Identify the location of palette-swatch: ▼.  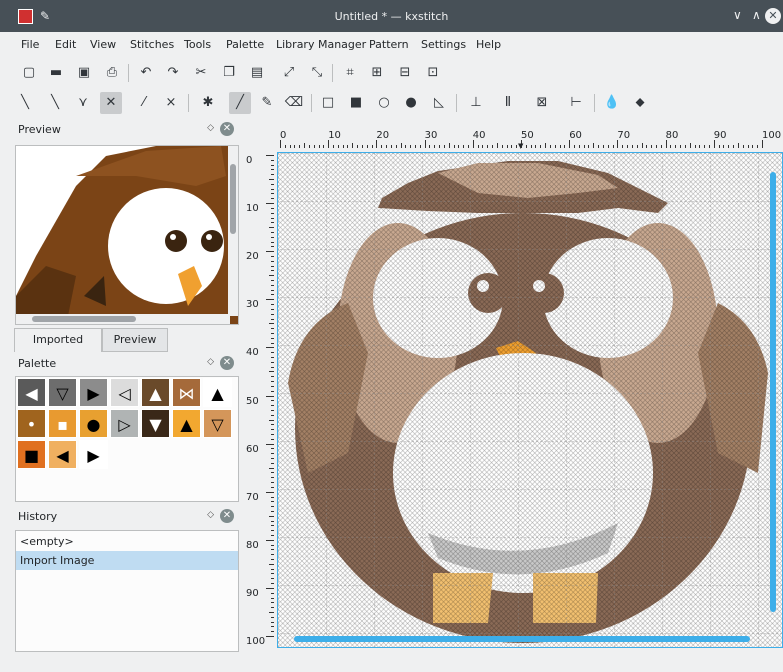
(155, 423).